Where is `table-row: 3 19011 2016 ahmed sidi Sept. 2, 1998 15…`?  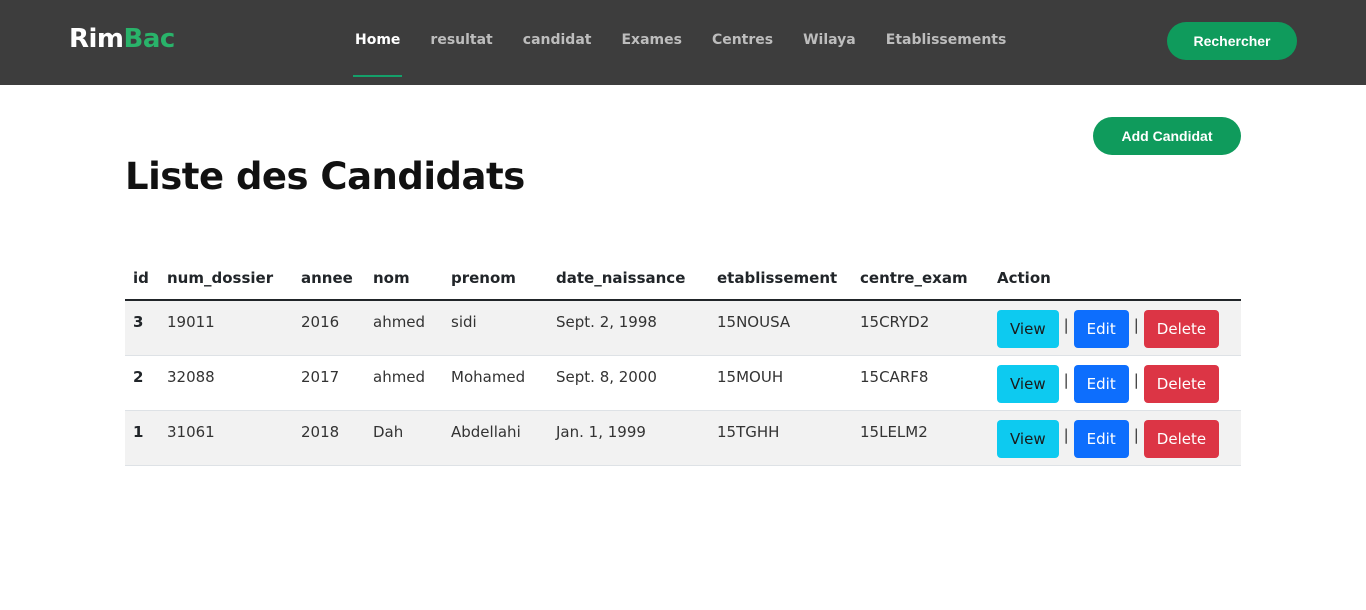
table-row: 3 19011 2016 ahmed sidi Sept. 2, 1998 15… is located at coordinates (683, 328).